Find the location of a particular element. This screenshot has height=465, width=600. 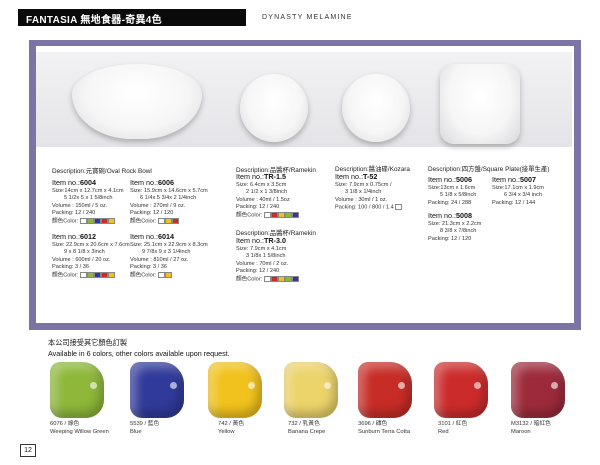

swatch-caption-banana-crepe: 732 / 乳黃色 Banana Crepe is located at coordinates (307, 428).